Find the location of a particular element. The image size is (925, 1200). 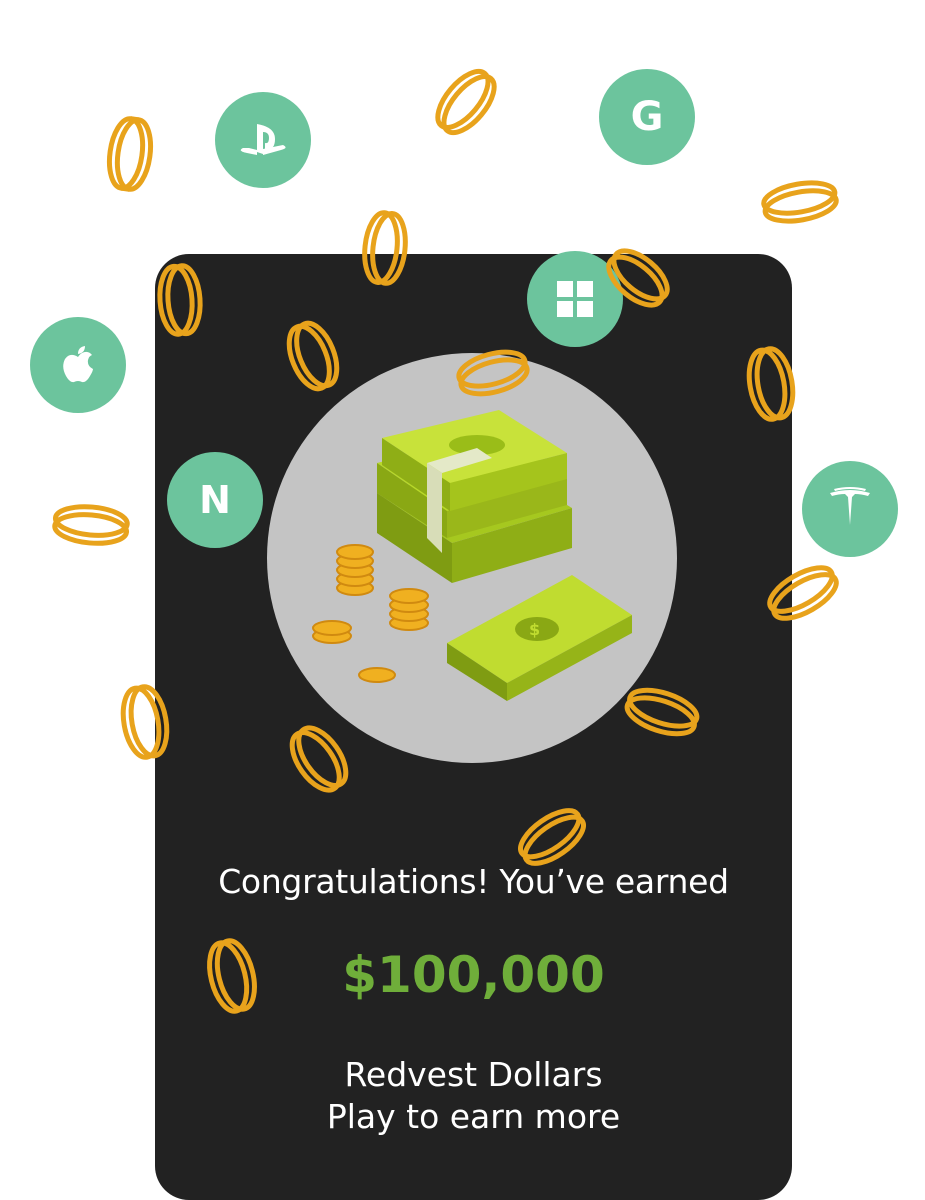

bill-single: $ is located at coordinates (539, 638).